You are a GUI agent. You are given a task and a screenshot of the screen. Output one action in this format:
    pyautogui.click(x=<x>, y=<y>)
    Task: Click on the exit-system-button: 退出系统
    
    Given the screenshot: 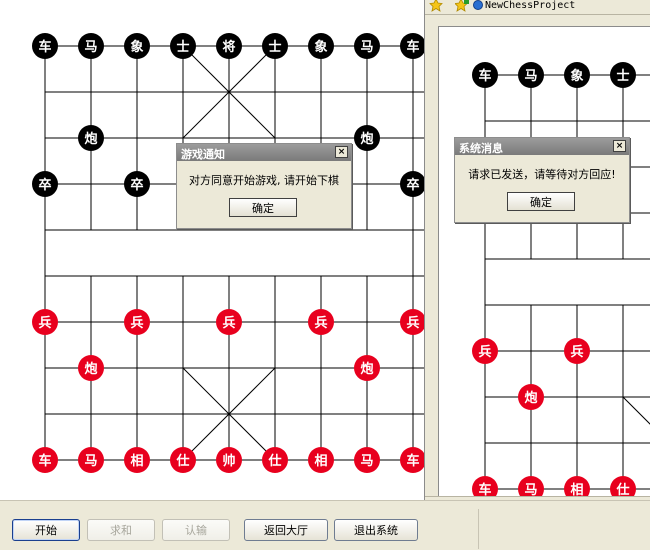 What is the action you would take?
    pyautogui.click(x=376, y=530)
    